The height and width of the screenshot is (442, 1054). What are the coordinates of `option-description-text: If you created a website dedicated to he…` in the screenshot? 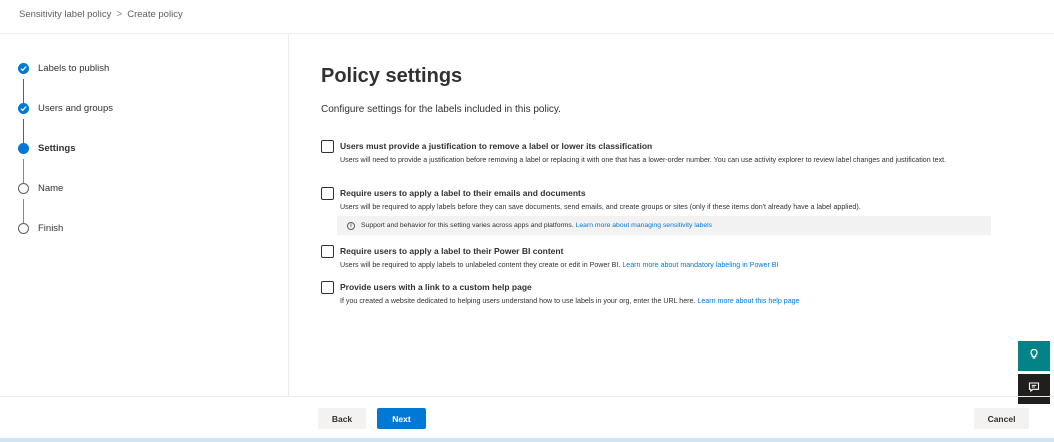 It's located at (518, 301).